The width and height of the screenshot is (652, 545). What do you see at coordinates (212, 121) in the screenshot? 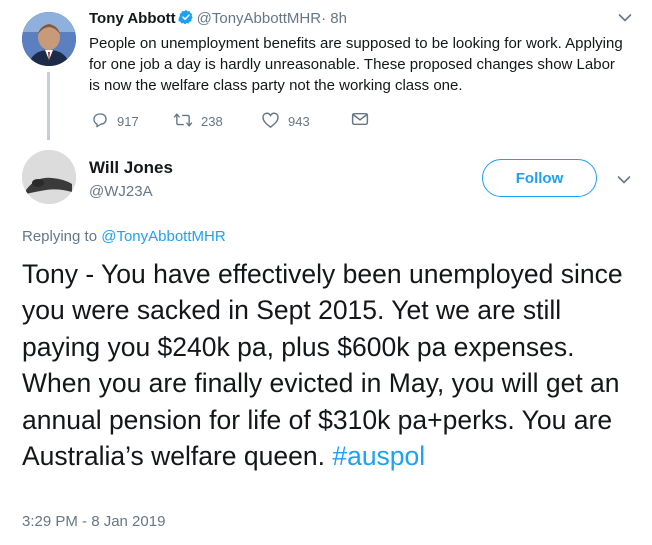
I see `retweet-count: 238` at bounding box center [212, 121].